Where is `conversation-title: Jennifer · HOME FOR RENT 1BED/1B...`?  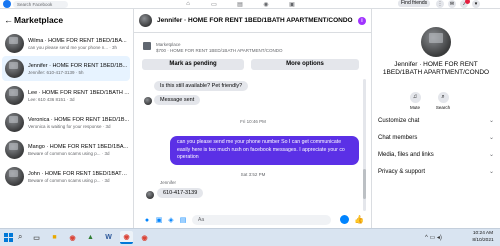
conversation-title: Jennifer · HOME FOR RENT 1BED/1B... is located at coordinates (78, 65).